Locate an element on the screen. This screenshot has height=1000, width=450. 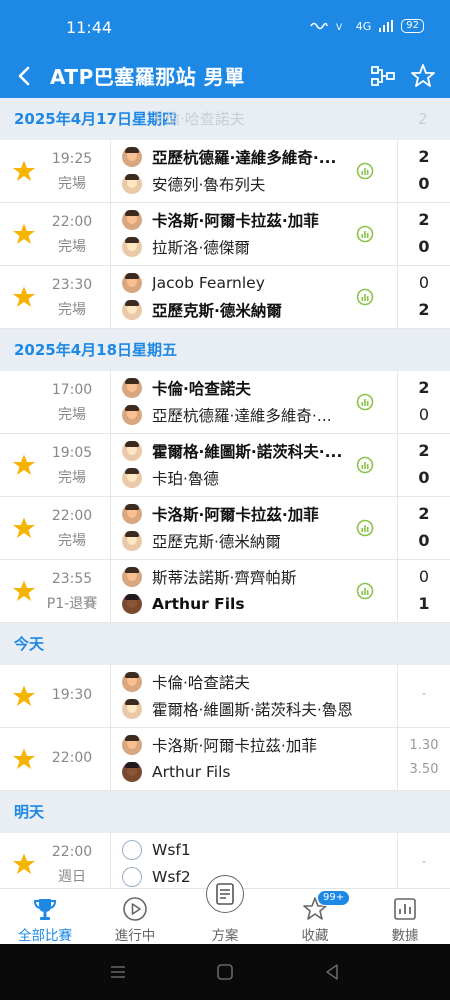
back-icon is located at coordinates (332, 972).